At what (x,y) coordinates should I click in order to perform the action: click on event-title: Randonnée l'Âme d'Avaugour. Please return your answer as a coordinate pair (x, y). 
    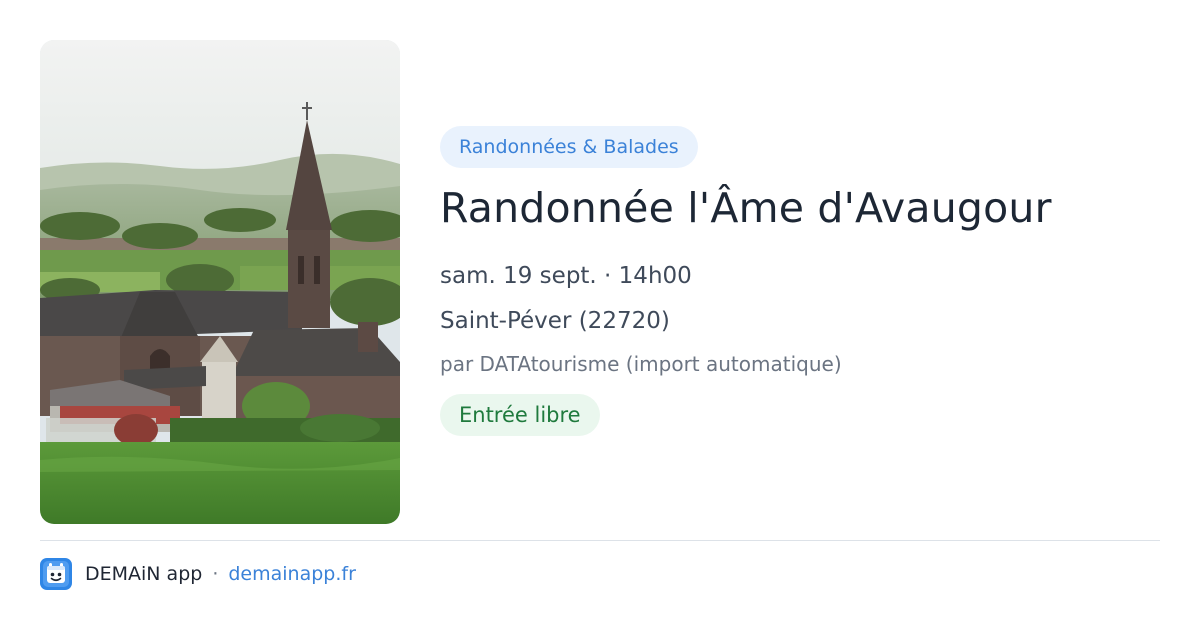
    Looking at the image, I should click on (746, 208).